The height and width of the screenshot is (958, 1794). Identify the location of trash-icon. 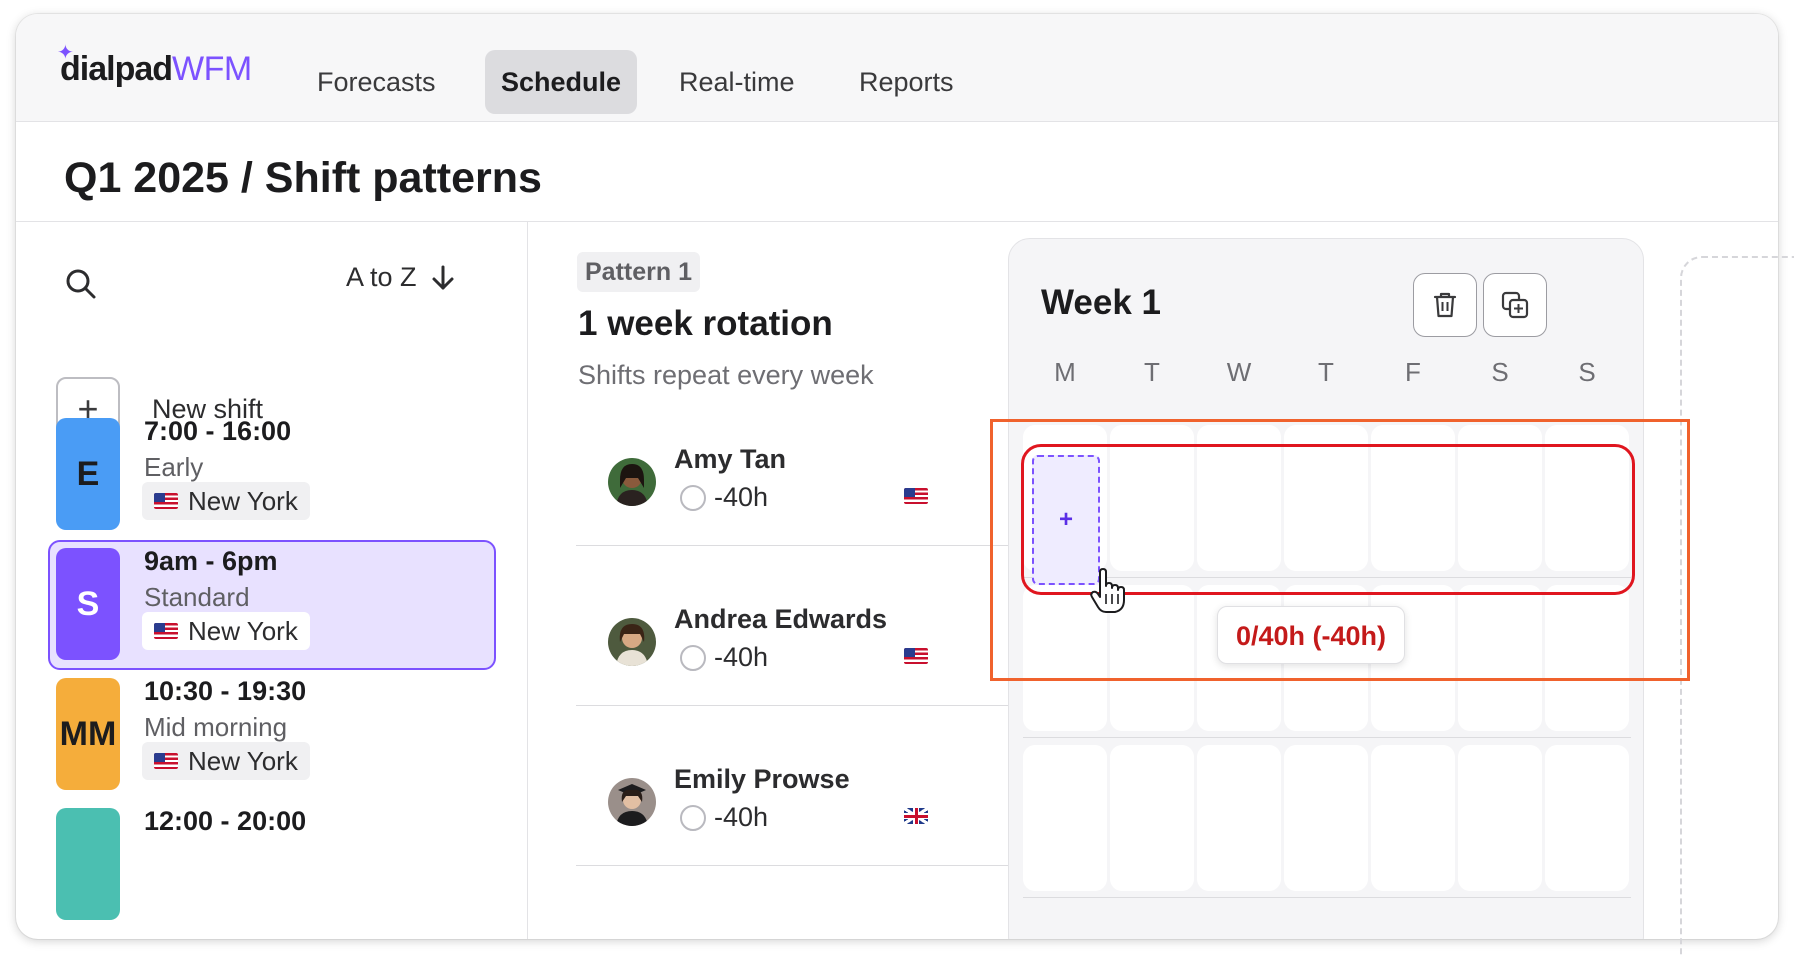
(1445, 305).